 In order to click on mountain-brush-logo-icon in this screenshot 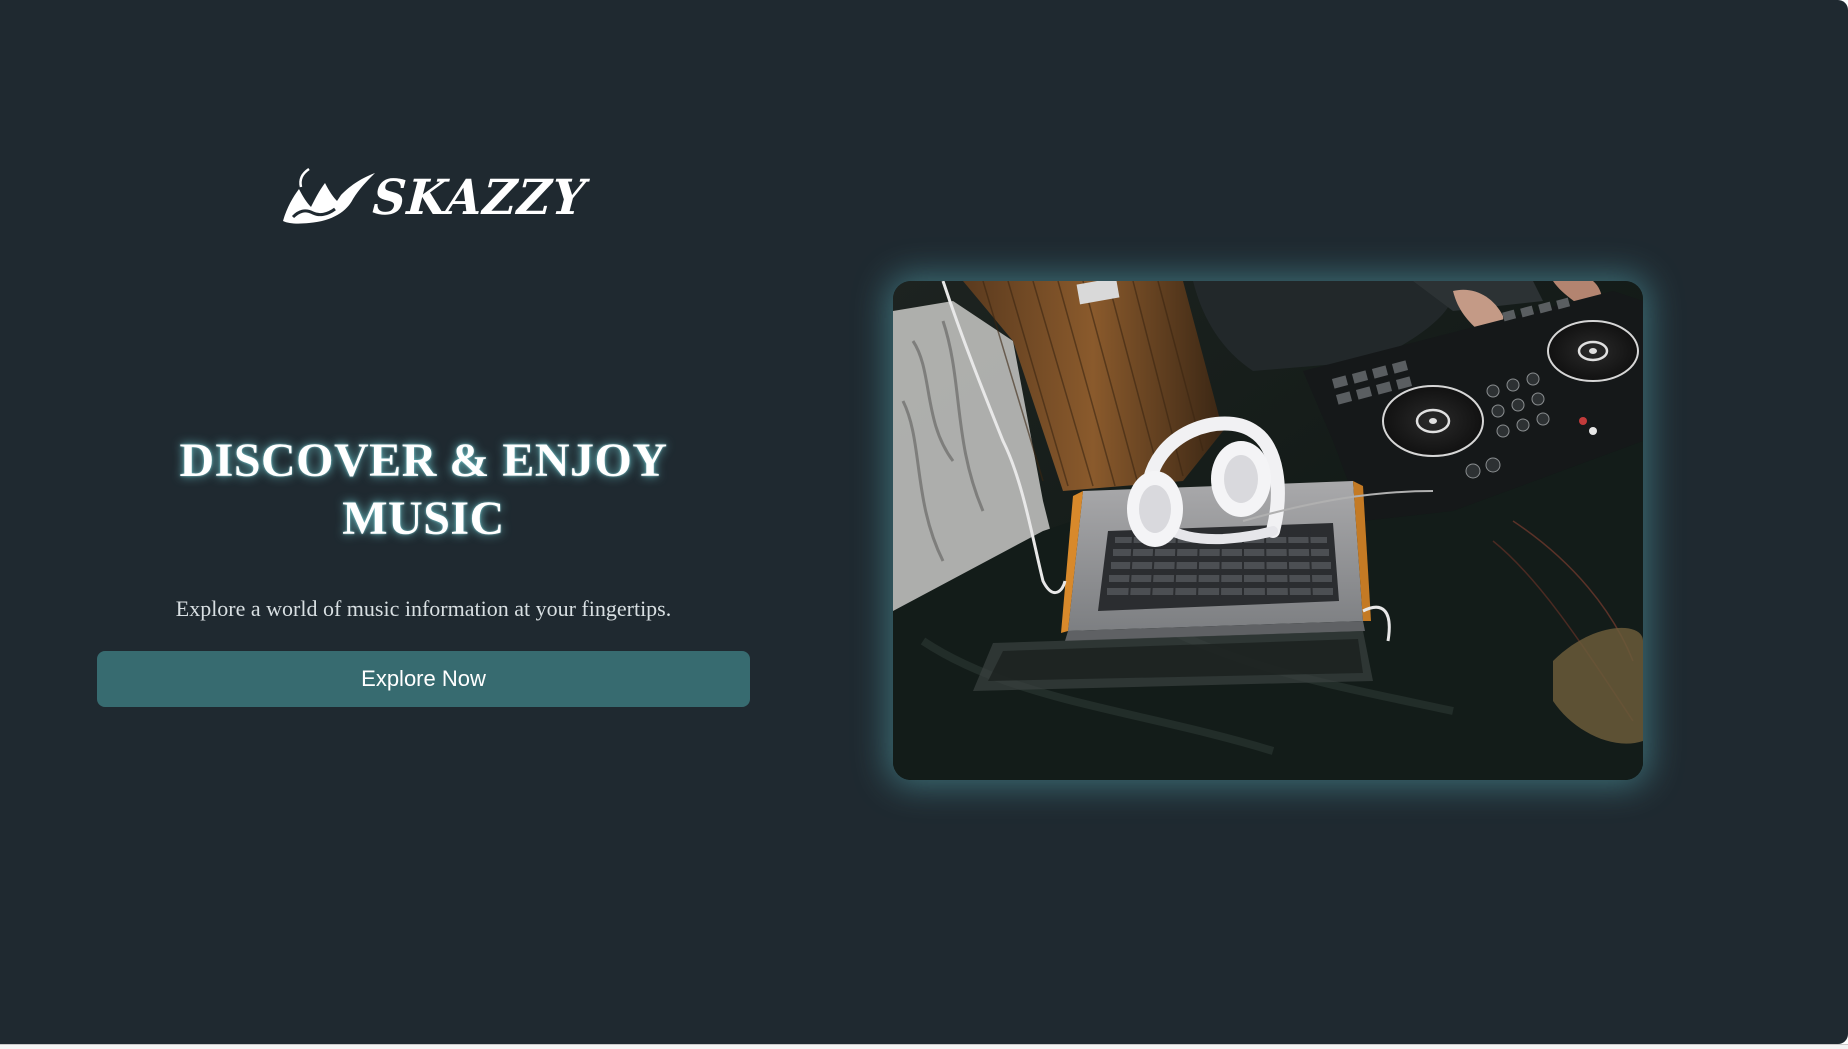, I will do `click(329, 195)`.